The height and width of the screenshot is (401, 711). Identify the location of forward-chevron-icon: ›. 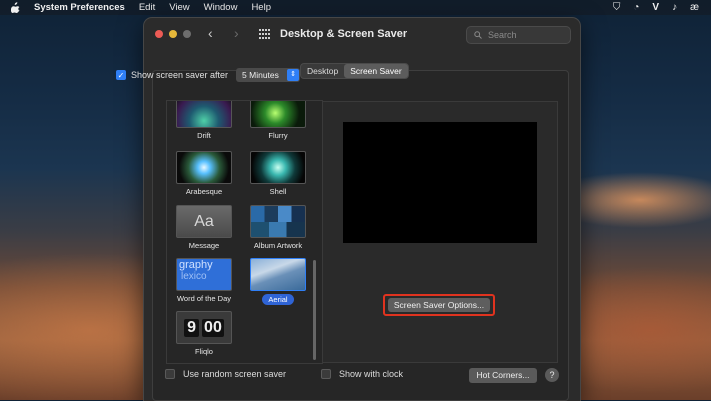
(236, 33).